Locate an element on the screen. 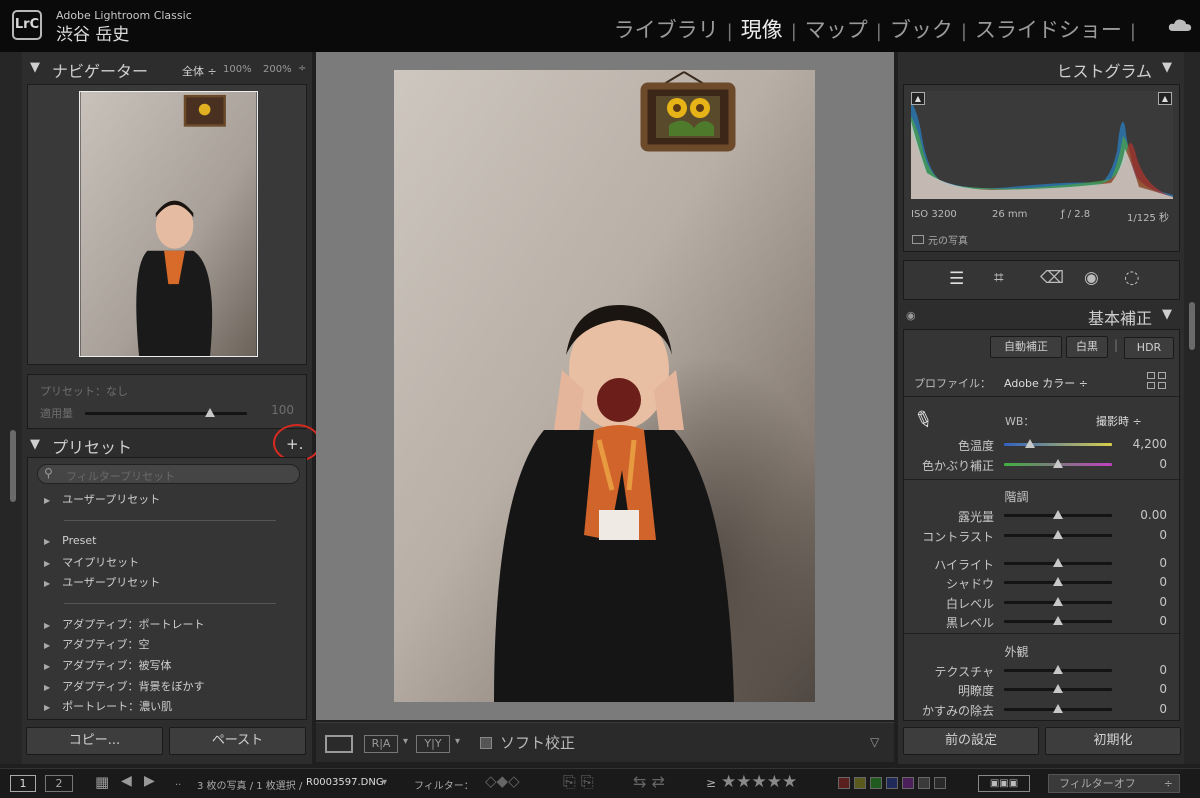  preset-group-item: ▶ マイプリセット is located at coordinates (91, 562).